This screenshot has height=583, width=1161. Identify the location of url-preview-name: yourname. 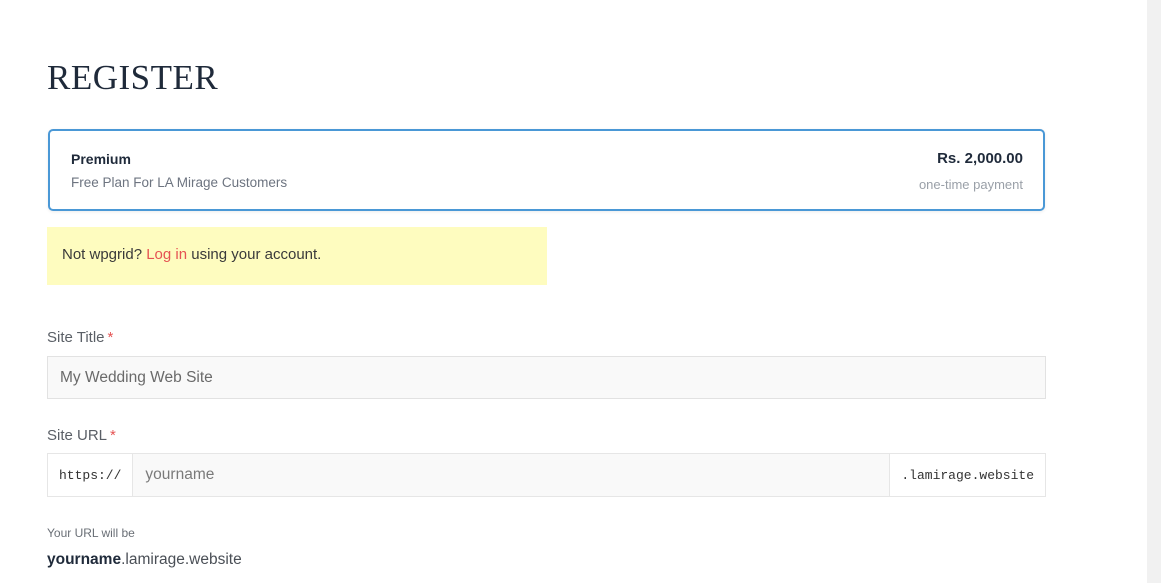
(84, 559).